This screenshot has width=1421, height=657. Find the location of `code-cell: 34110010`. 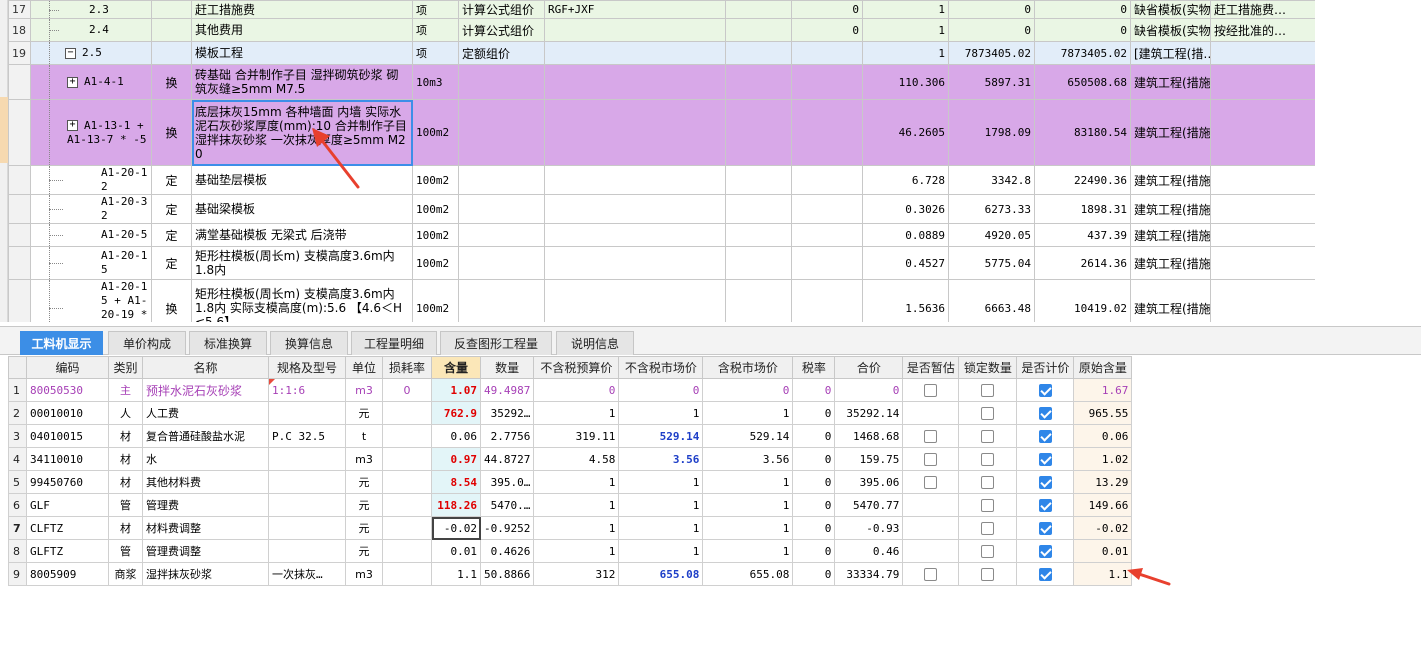

code-cell: 34110010 is located at coordinates (67, 459).